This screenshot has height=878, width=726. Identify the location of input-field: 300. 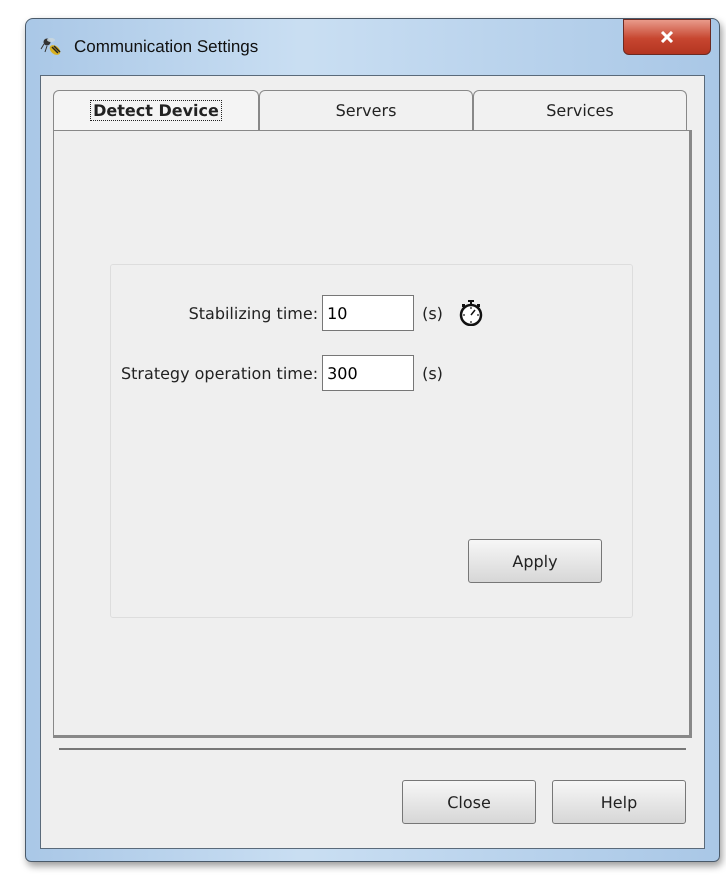
(368, 373).